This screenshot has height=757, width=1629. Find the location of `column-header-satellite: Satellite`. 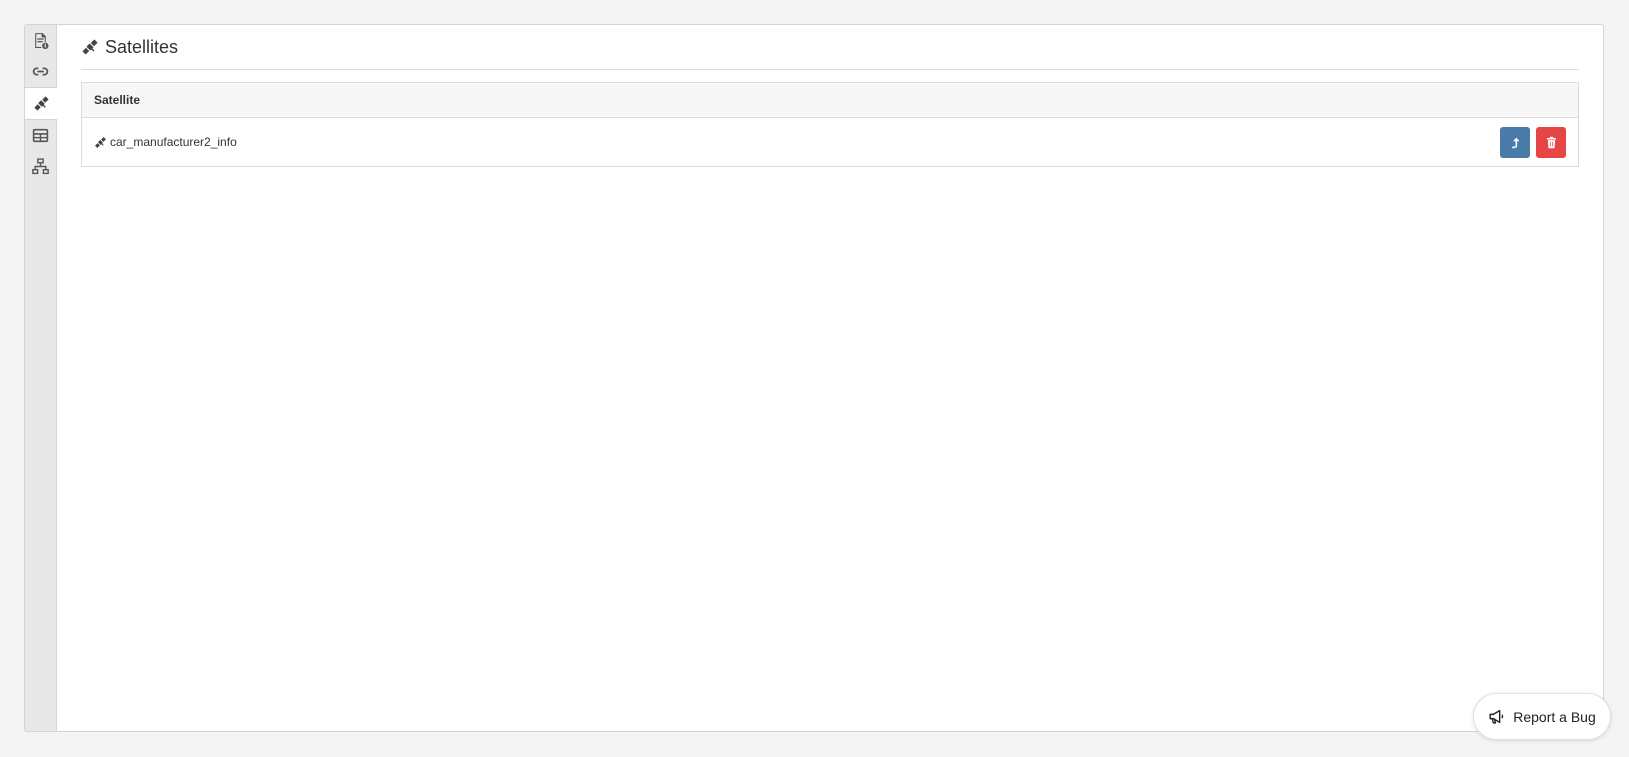

column-header-satellite: Satellite is located at coordinates (567, 100).